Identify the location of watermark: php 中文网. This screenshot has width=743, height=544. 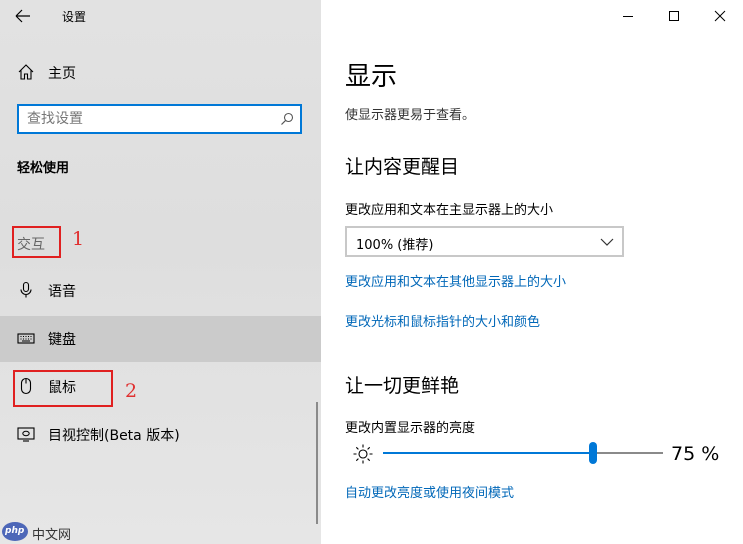
(52, 532).